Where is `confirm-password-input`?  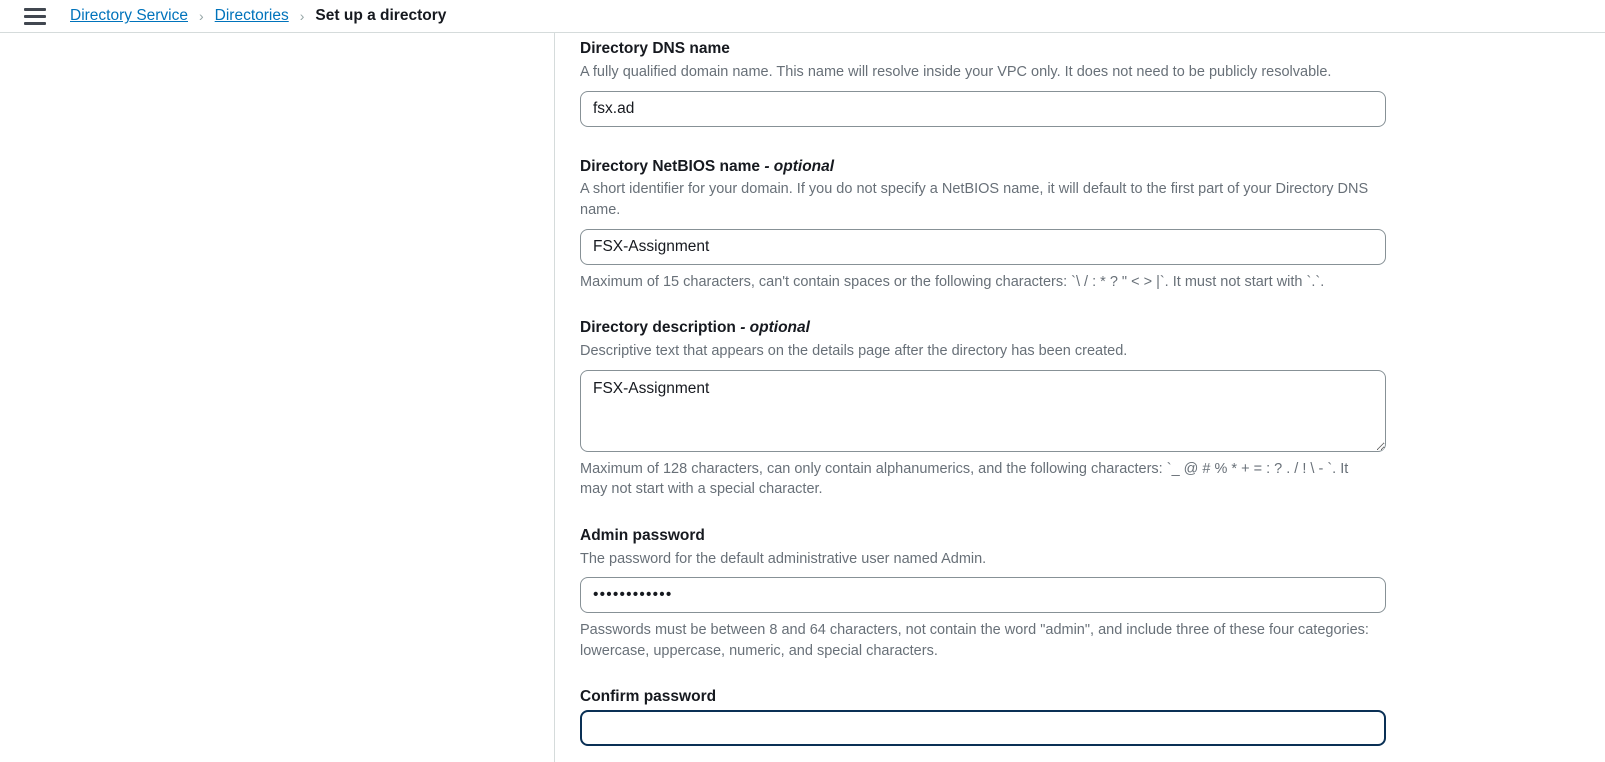
confirm-password-input is located at coordinates (983, 728).